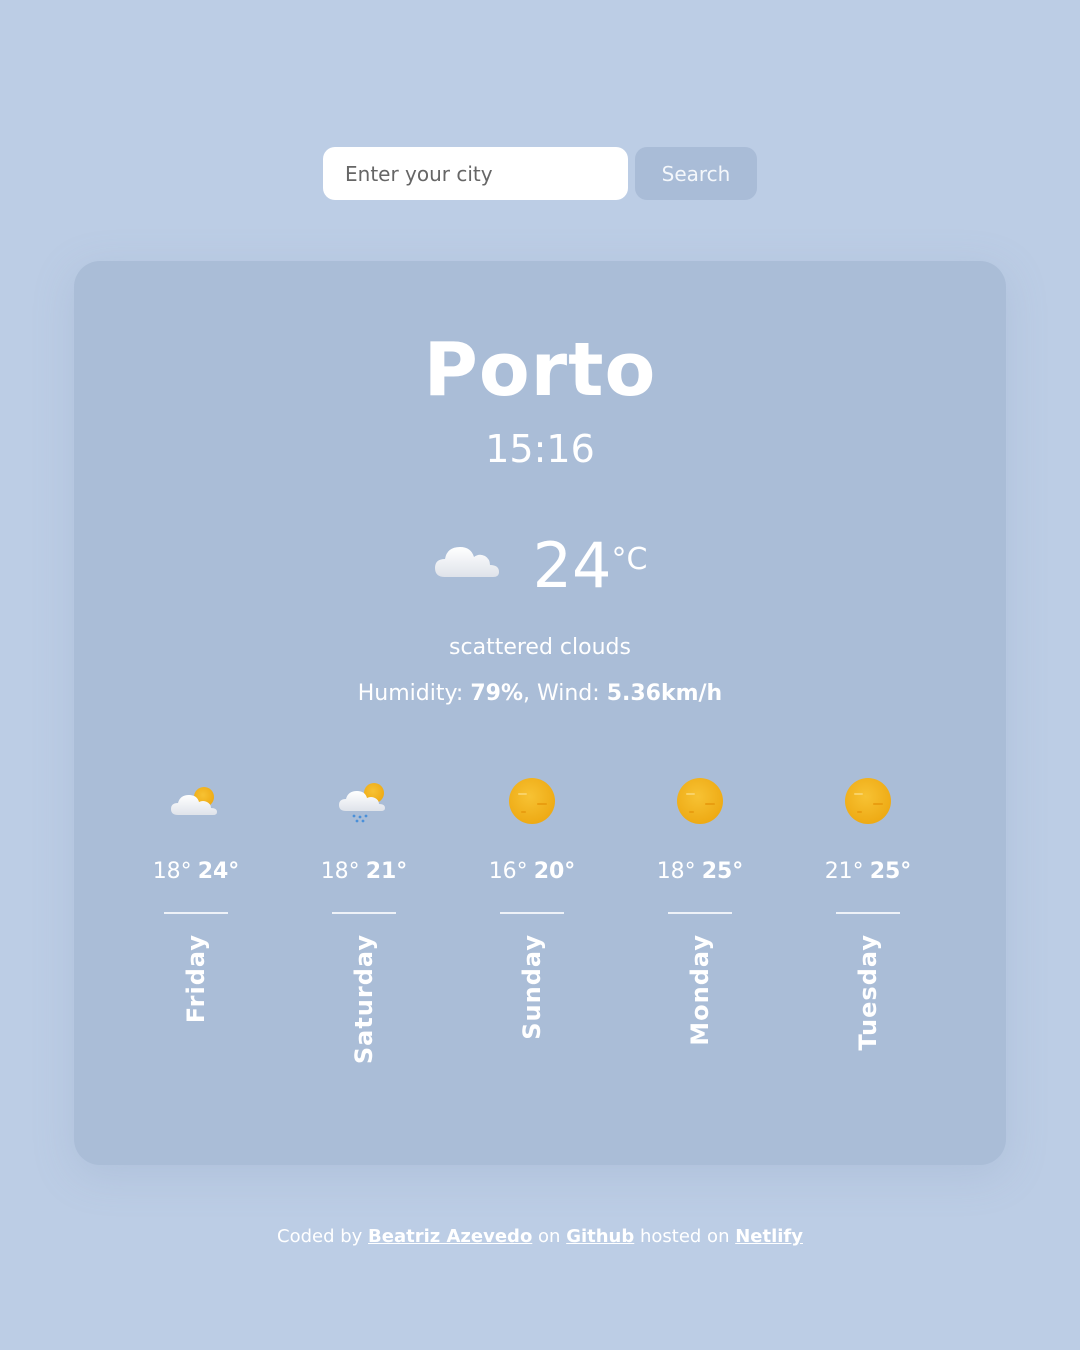 The height and width of the screenshot is (1350, 1080). Describe the element at coordinates (450, 1236) in the screenshot. I see `author-link: Beatriz Azevedo` at that location.